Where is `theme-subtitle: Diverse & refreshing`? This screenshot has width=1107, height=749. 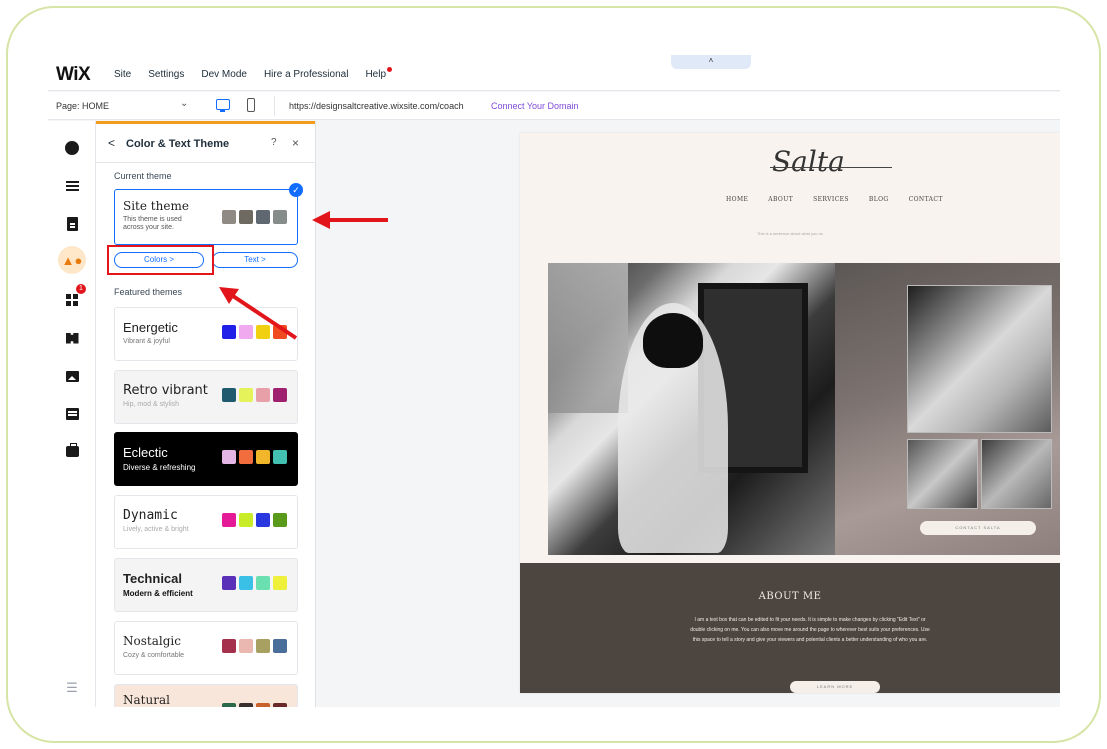 theme-subtitle: Diverse & refreshing is located at coordinates (159, 467).